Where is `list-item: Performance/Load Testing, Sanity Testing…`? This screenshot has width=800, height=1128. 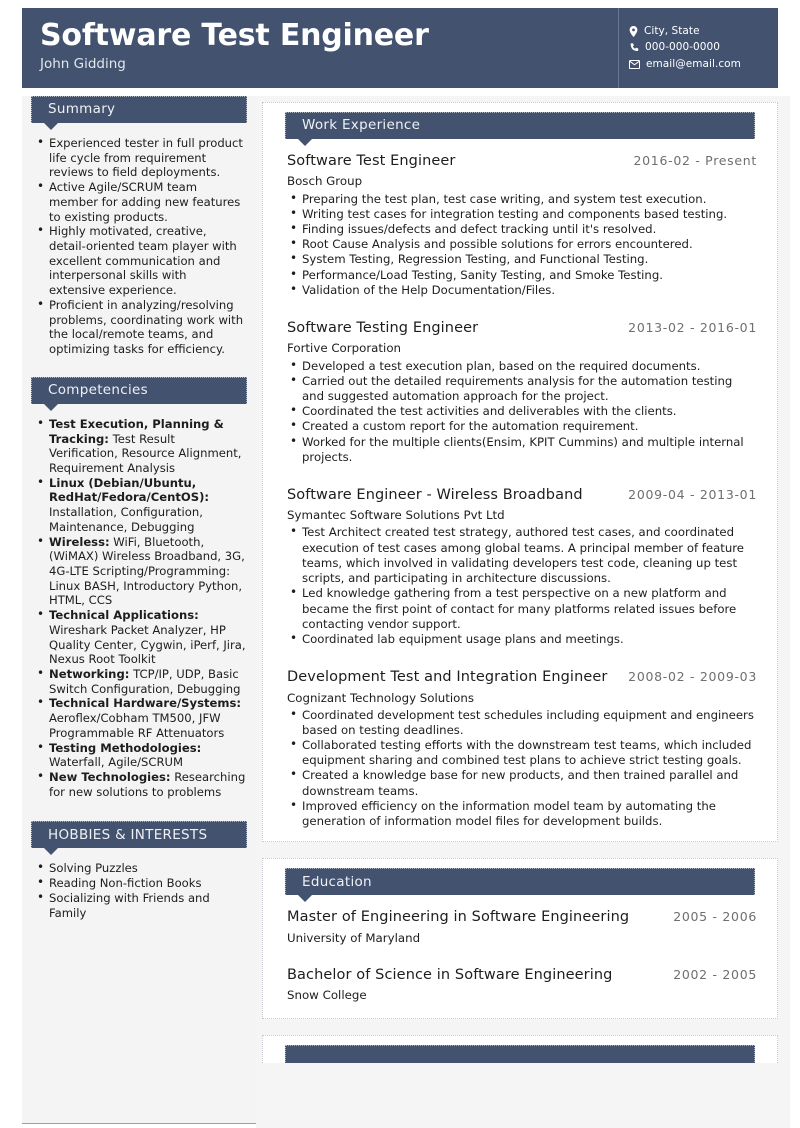 list-item: Performance/Load Testing, Sanity Testing… is located at coordinates (522, 275).